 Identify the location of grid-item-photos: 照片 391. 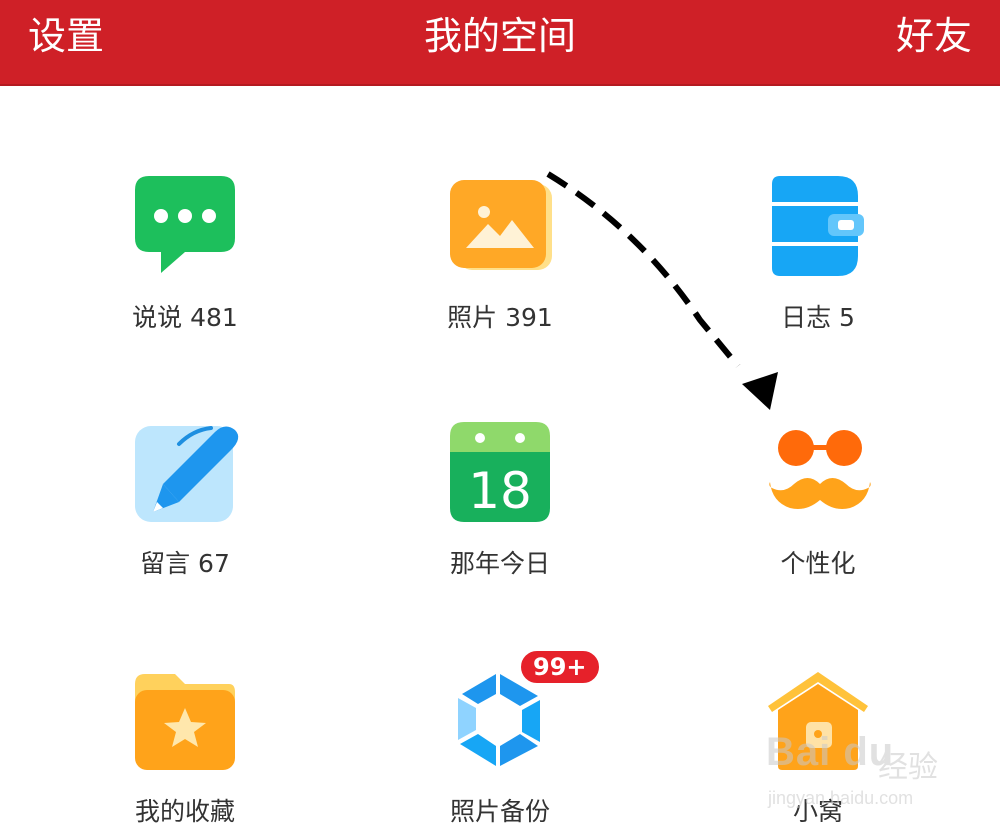
(500, 276).